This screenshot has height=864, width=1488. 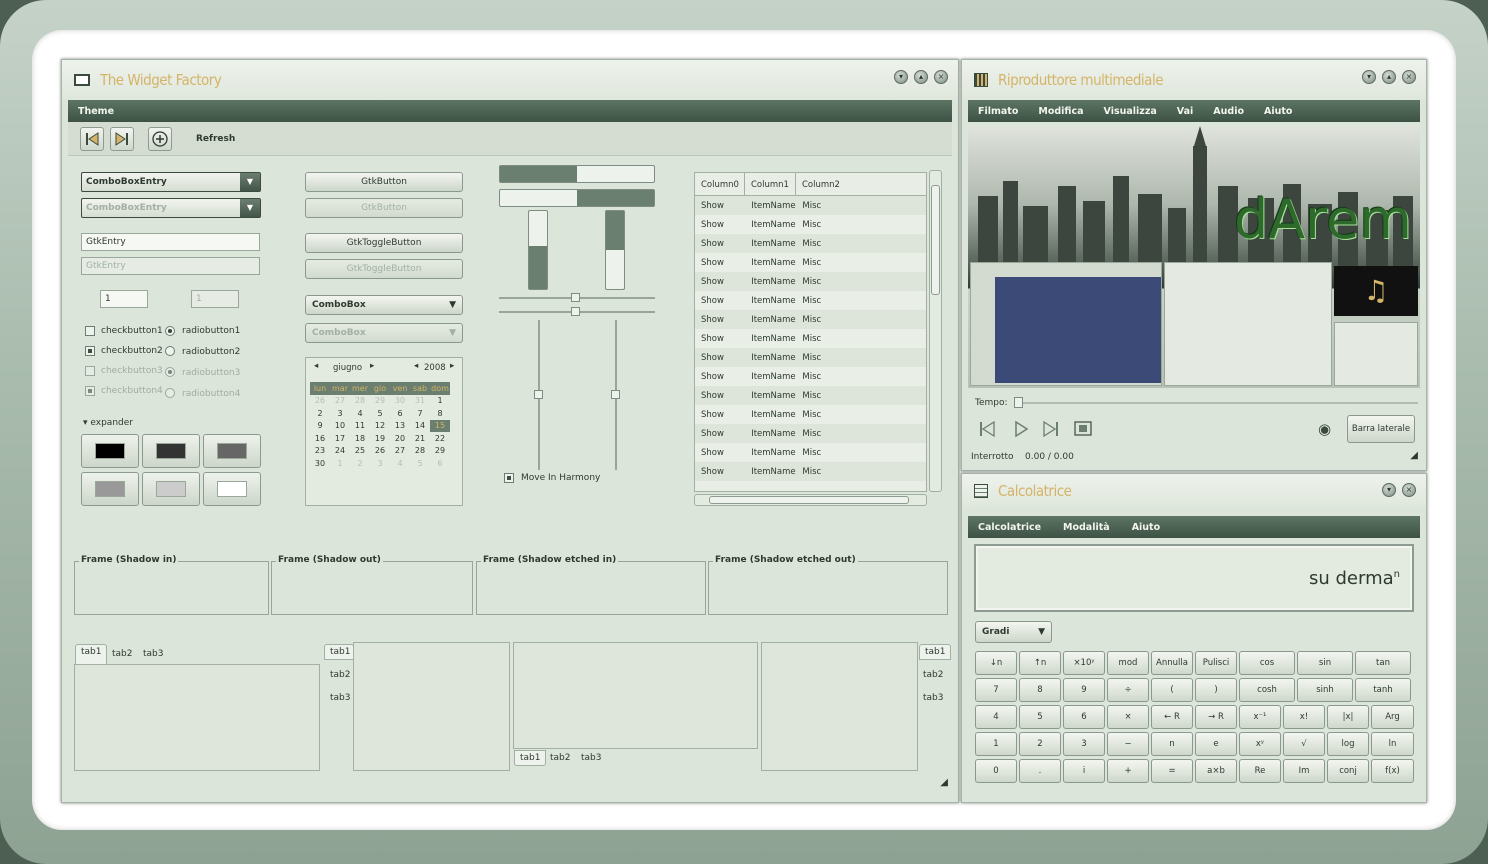 I want to click on calc-key: ×, so click(x=1128, y=717).